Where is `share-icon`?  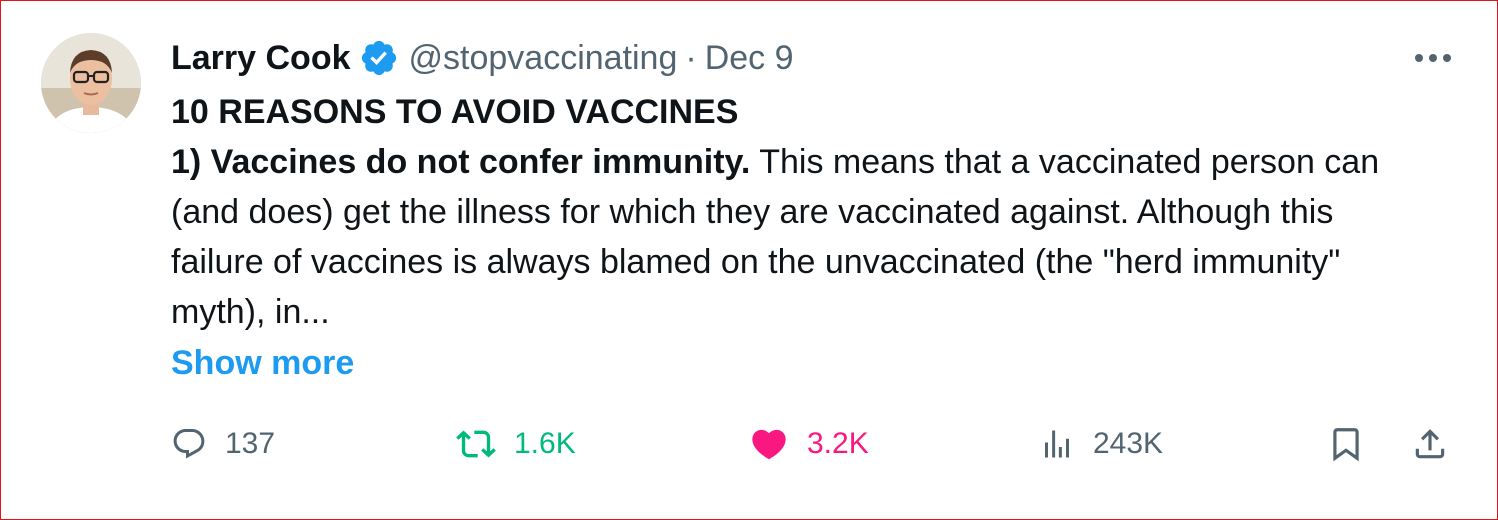
share-icon is located at coordinates (1430, 444).